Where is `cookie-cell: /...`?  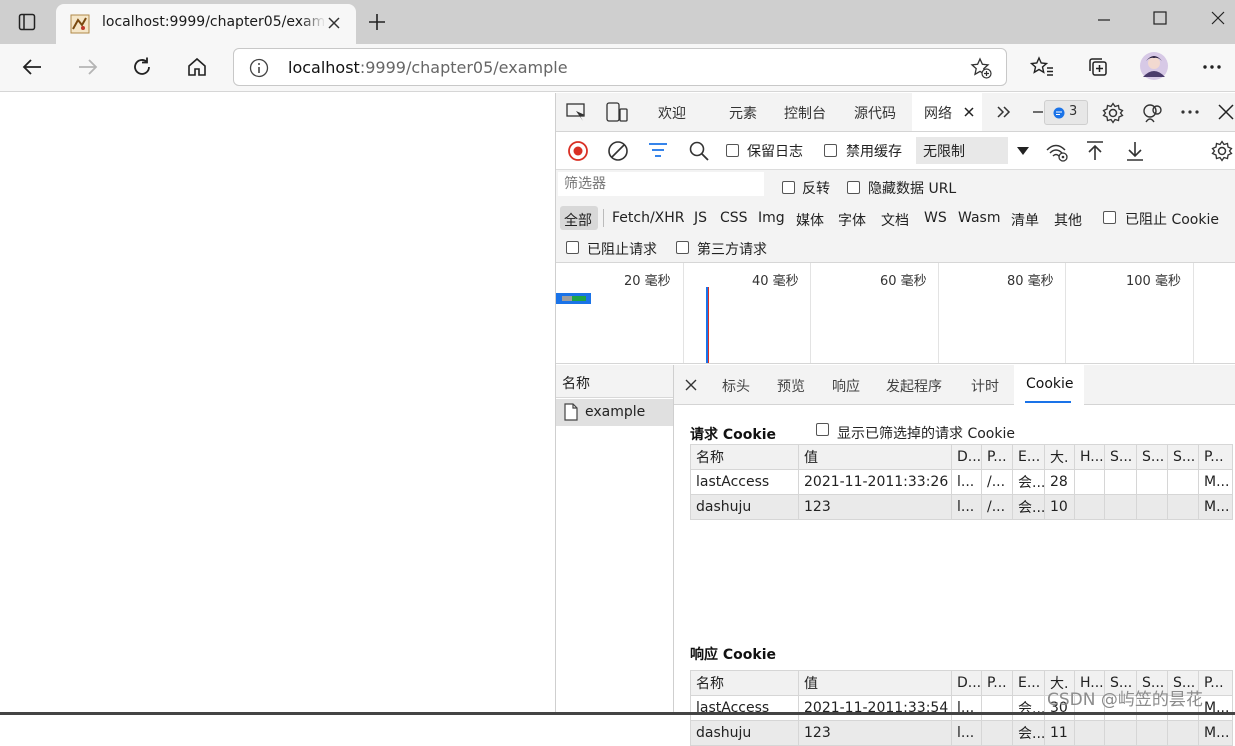 cookie-cell: /... is located at coordinates (997, 482).